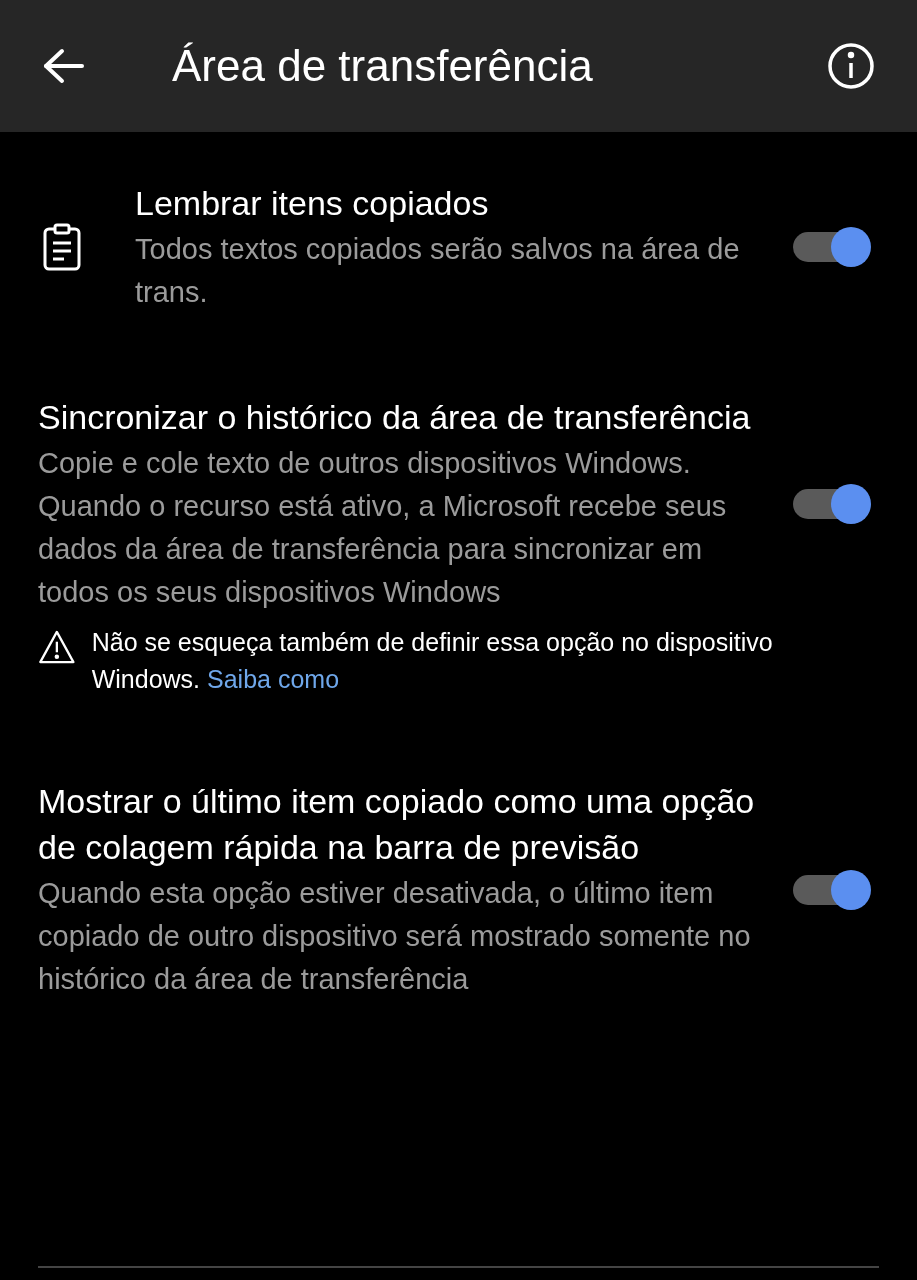 Image resolution: width=917 pixels, height=1280 pixels. I want to click on setting-description: Todos textos copiados serão salvos na área de trans., so click(438, 271).